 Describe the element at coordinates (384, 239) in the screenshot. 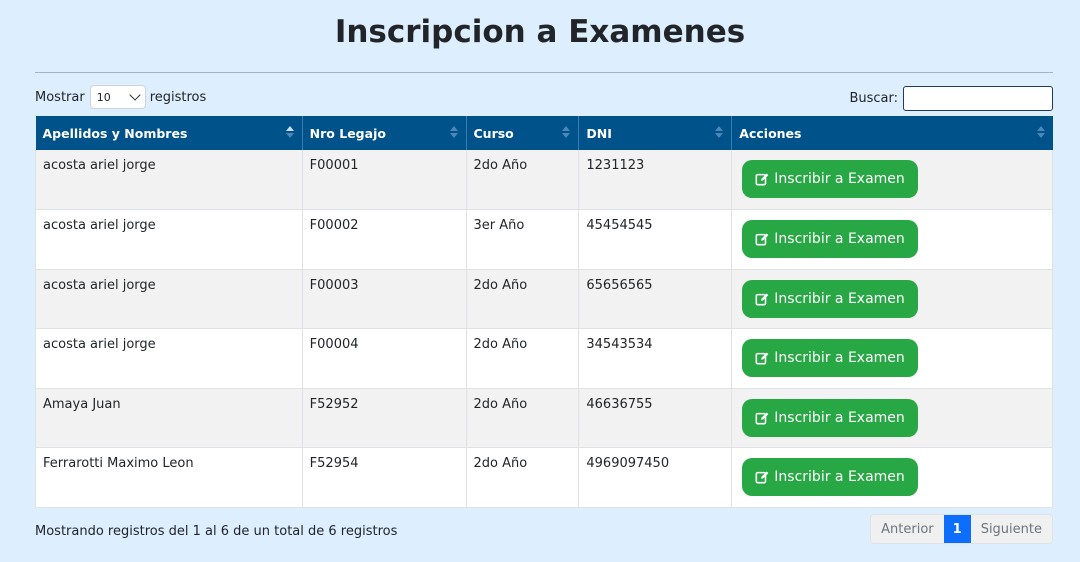

I see `cell-legajo: F00002` at that location.